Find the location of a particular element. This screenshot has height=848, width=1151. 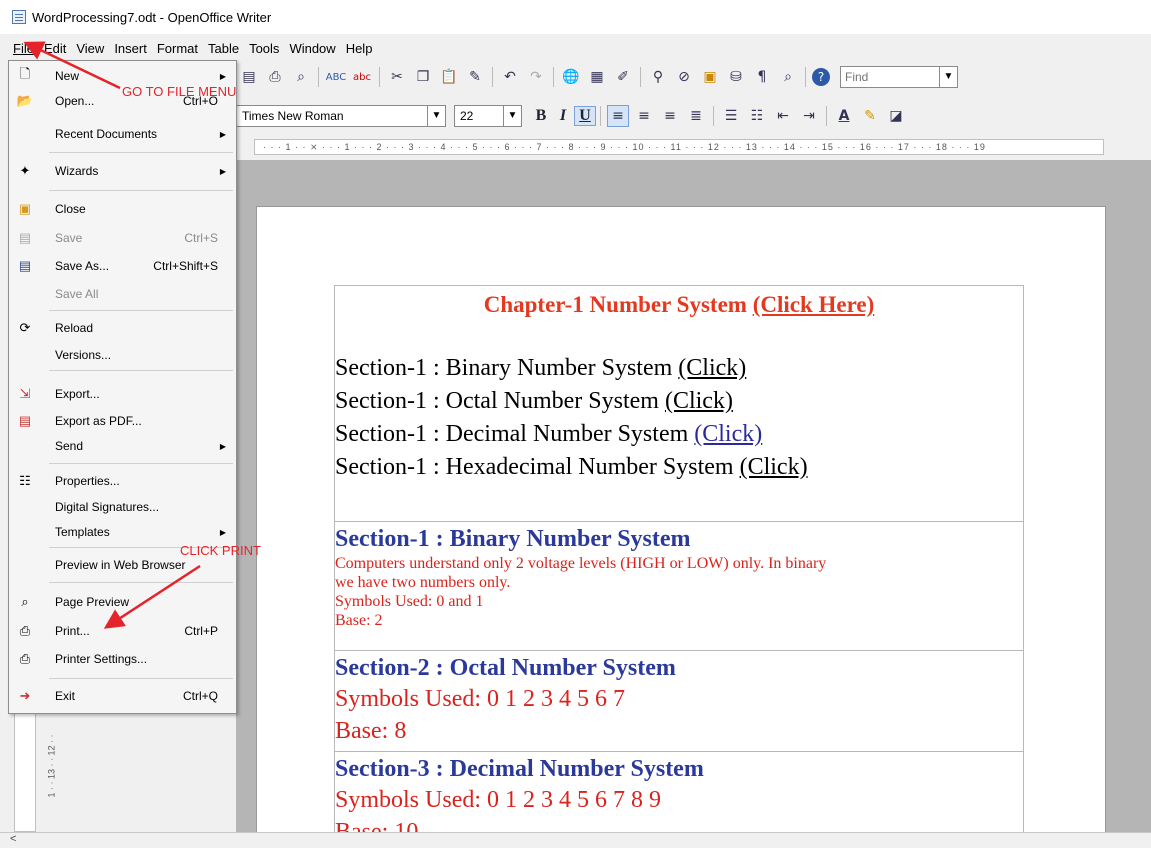

arrow-to-print is located at coordinates (152, 596).